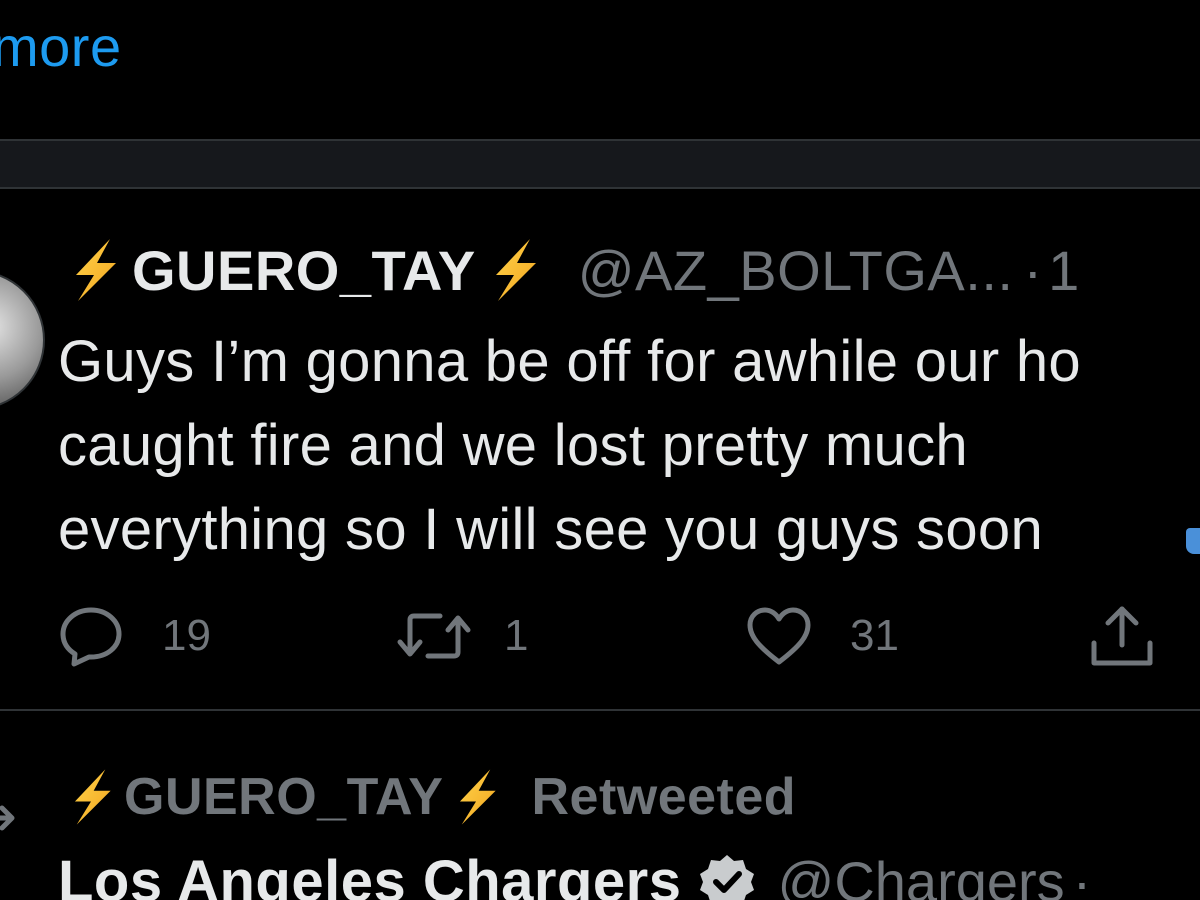 The image size is (1200, 900). What do you see at coordinates (779, 636) in the screenshot?
I see `like-icon` at bounding box center [779, 636].